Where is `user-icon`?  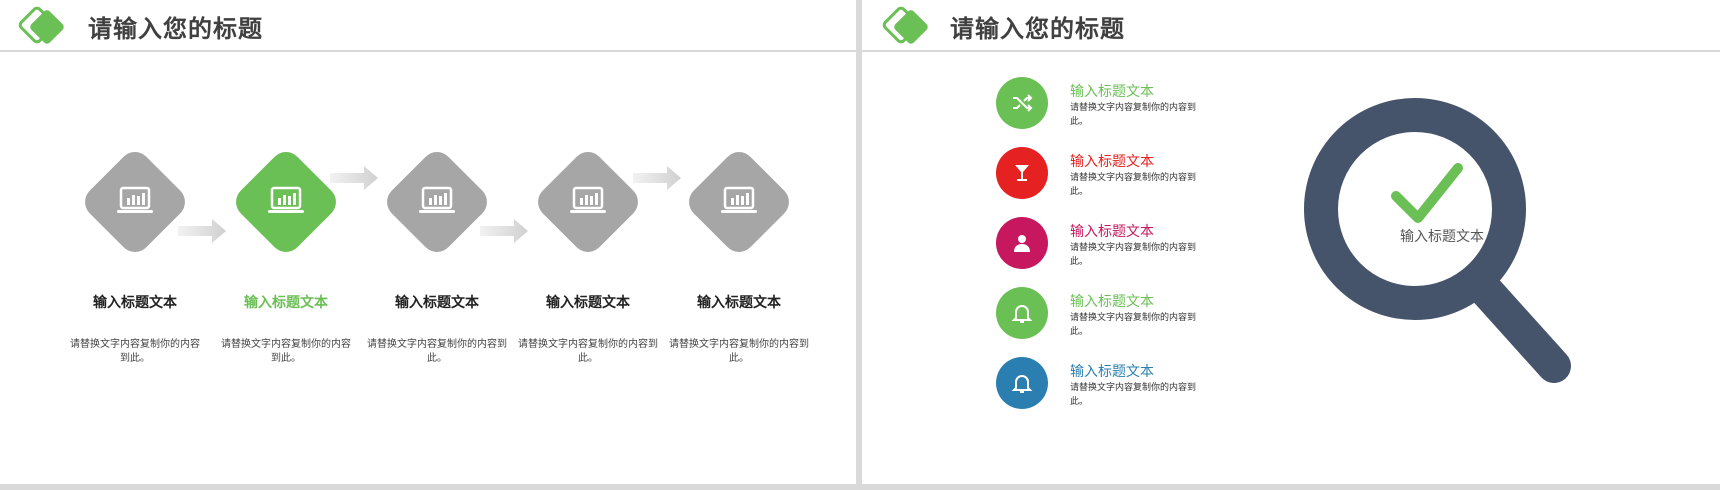 user-icon is located at coordinates (1022, 243).